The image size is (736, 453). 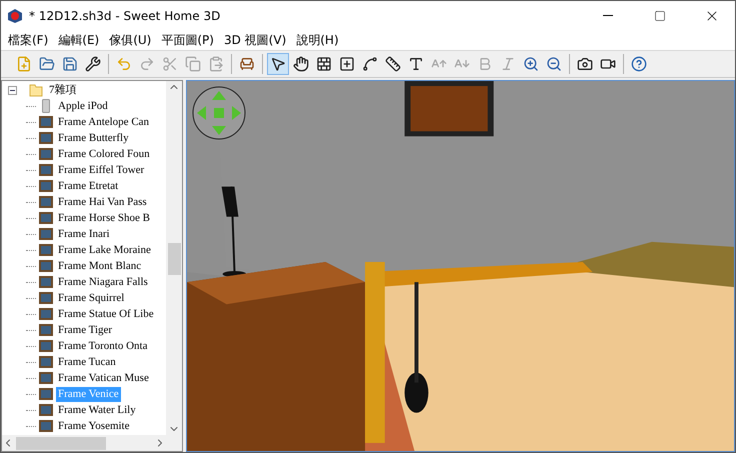 I want to click on tree-item: Frame Vatican Muse, so click(x=103, y=378).